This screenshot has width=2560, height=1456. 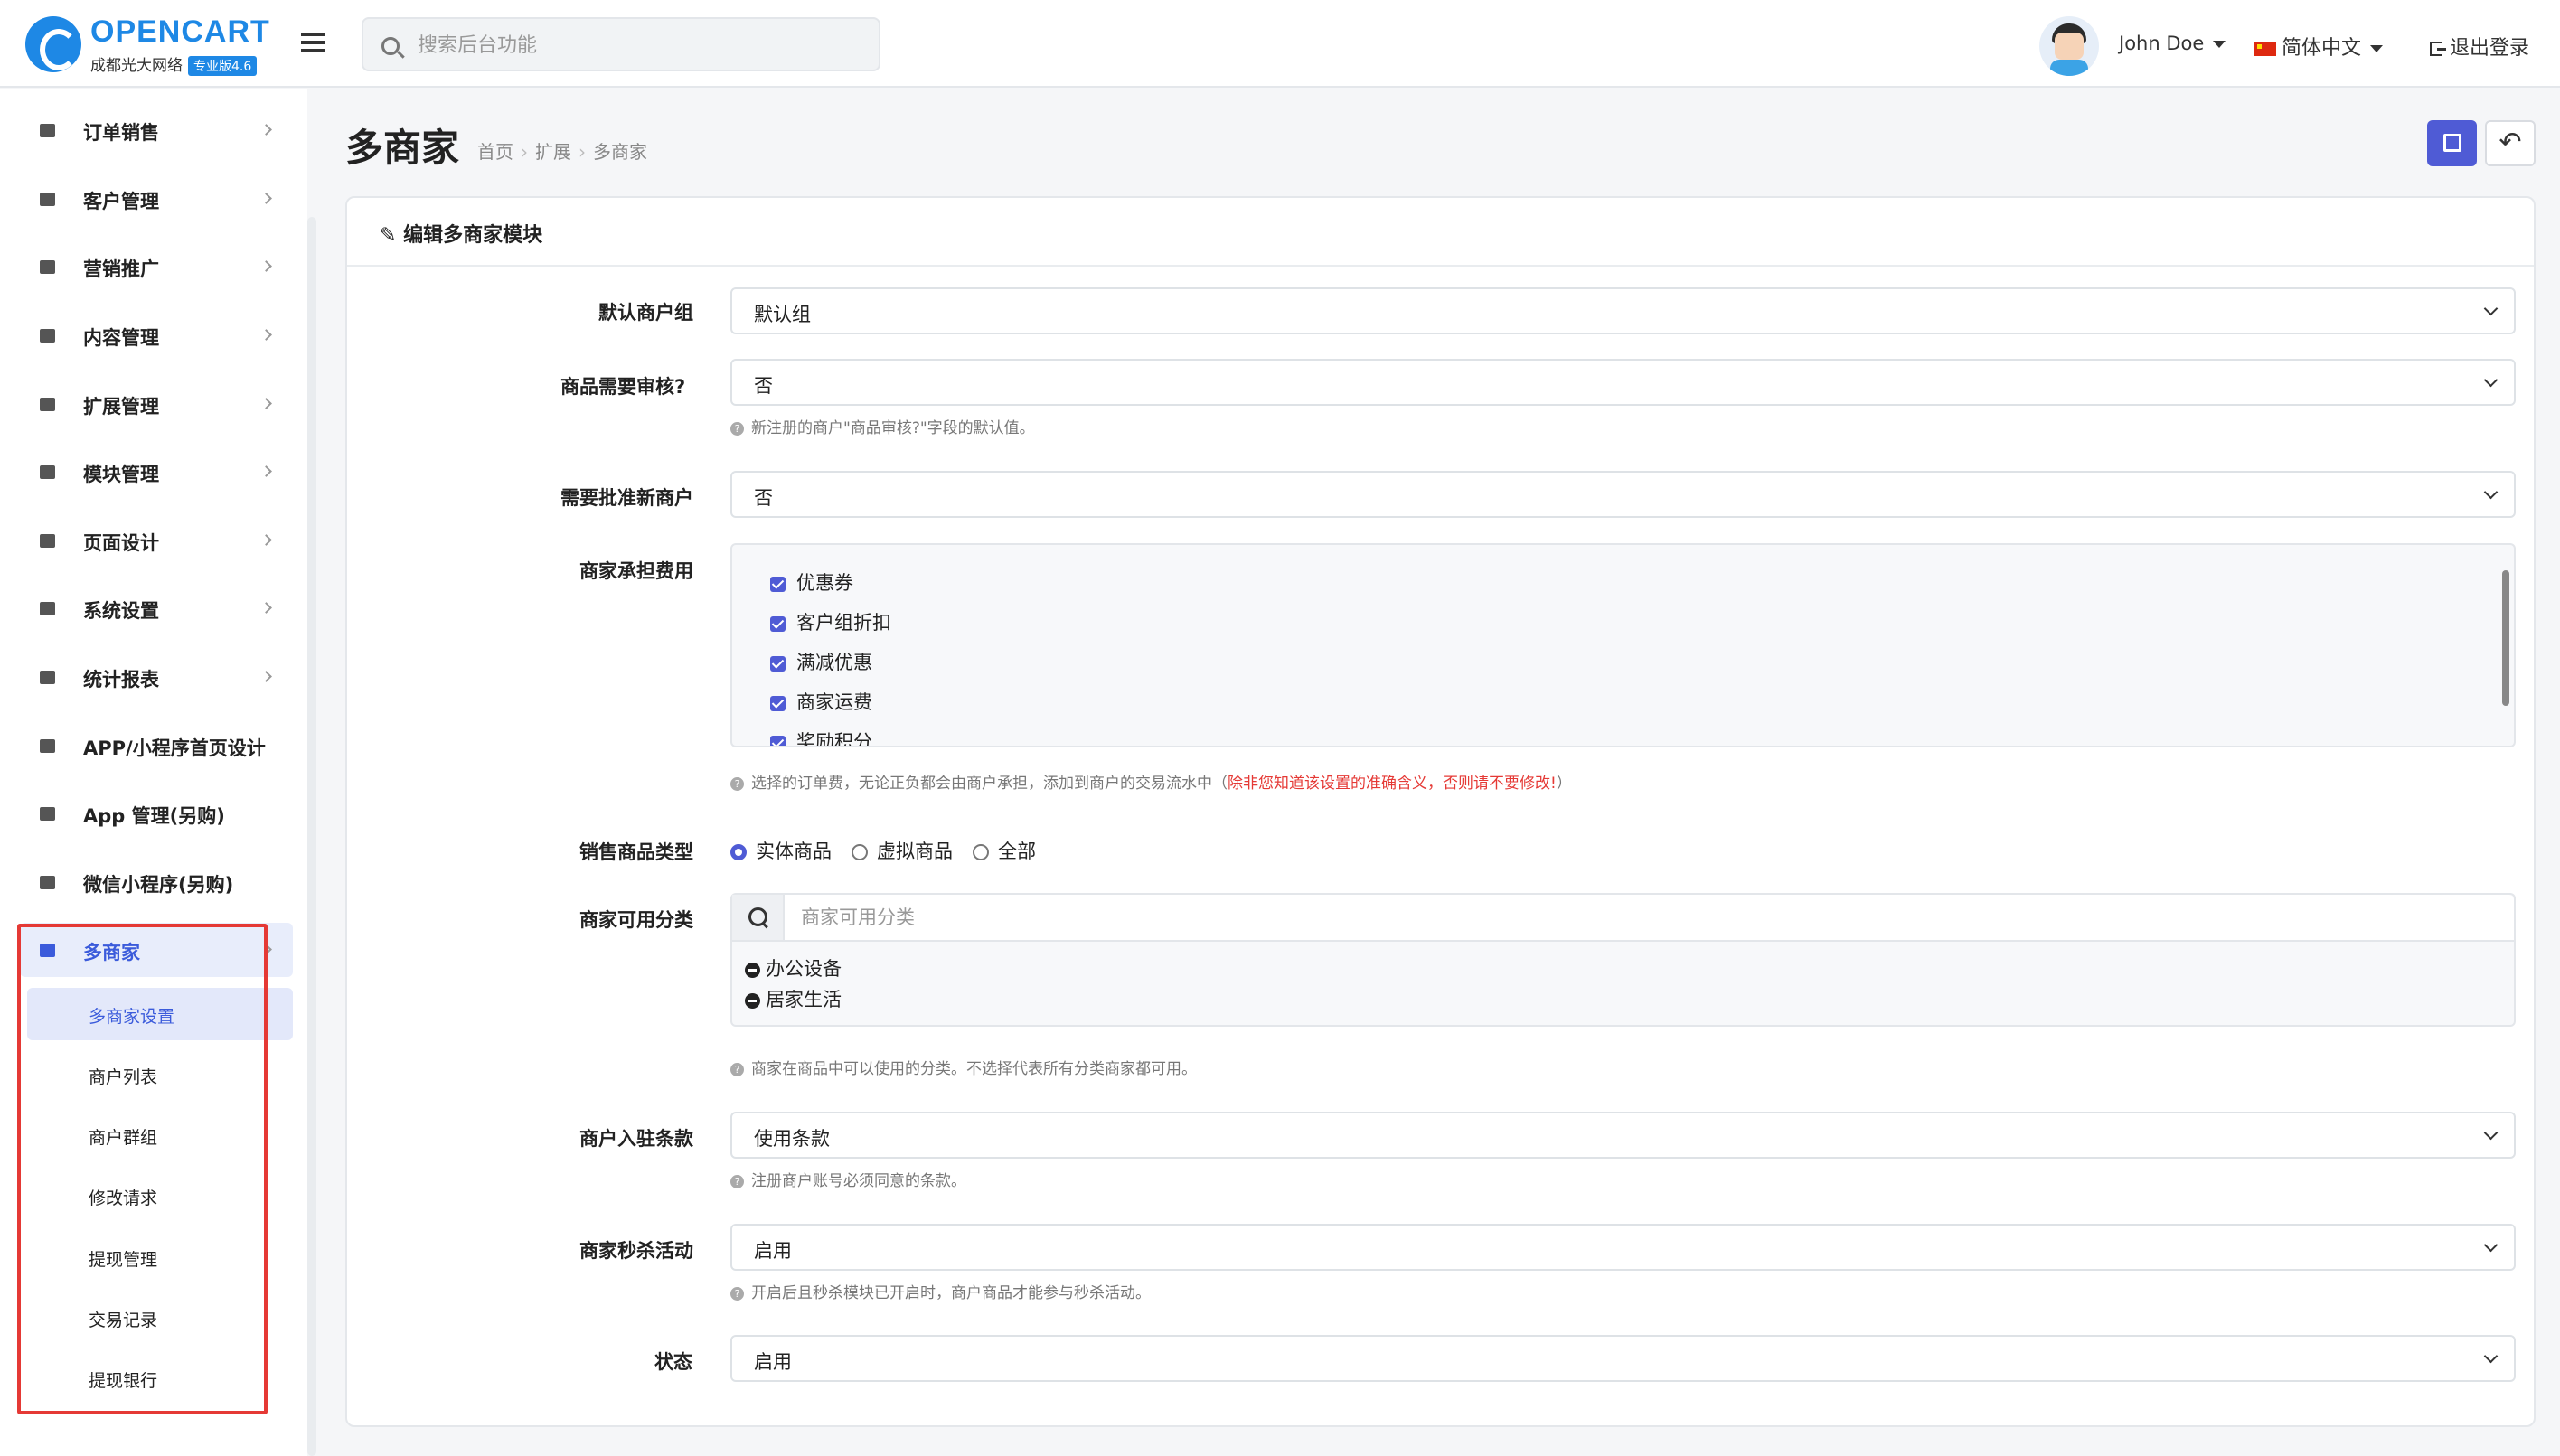 What do you see at coordinates (738, 852) in the screenshot?
I see `radio-checked-icon` at bounding box center [738, 852].